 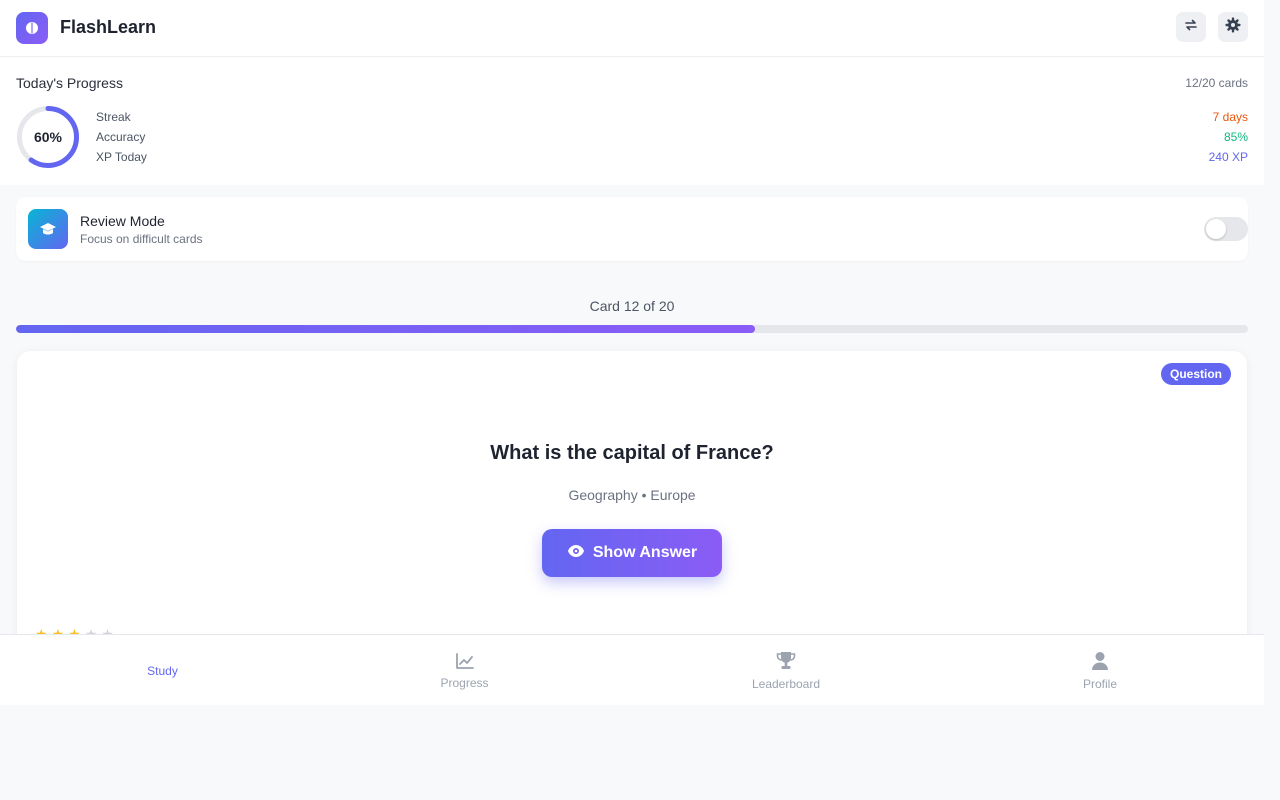 What do you see at coordinates (122, 221) in the screenshot?
I see `review-mode-title: Review Mode` at bounding box center [122, 221].